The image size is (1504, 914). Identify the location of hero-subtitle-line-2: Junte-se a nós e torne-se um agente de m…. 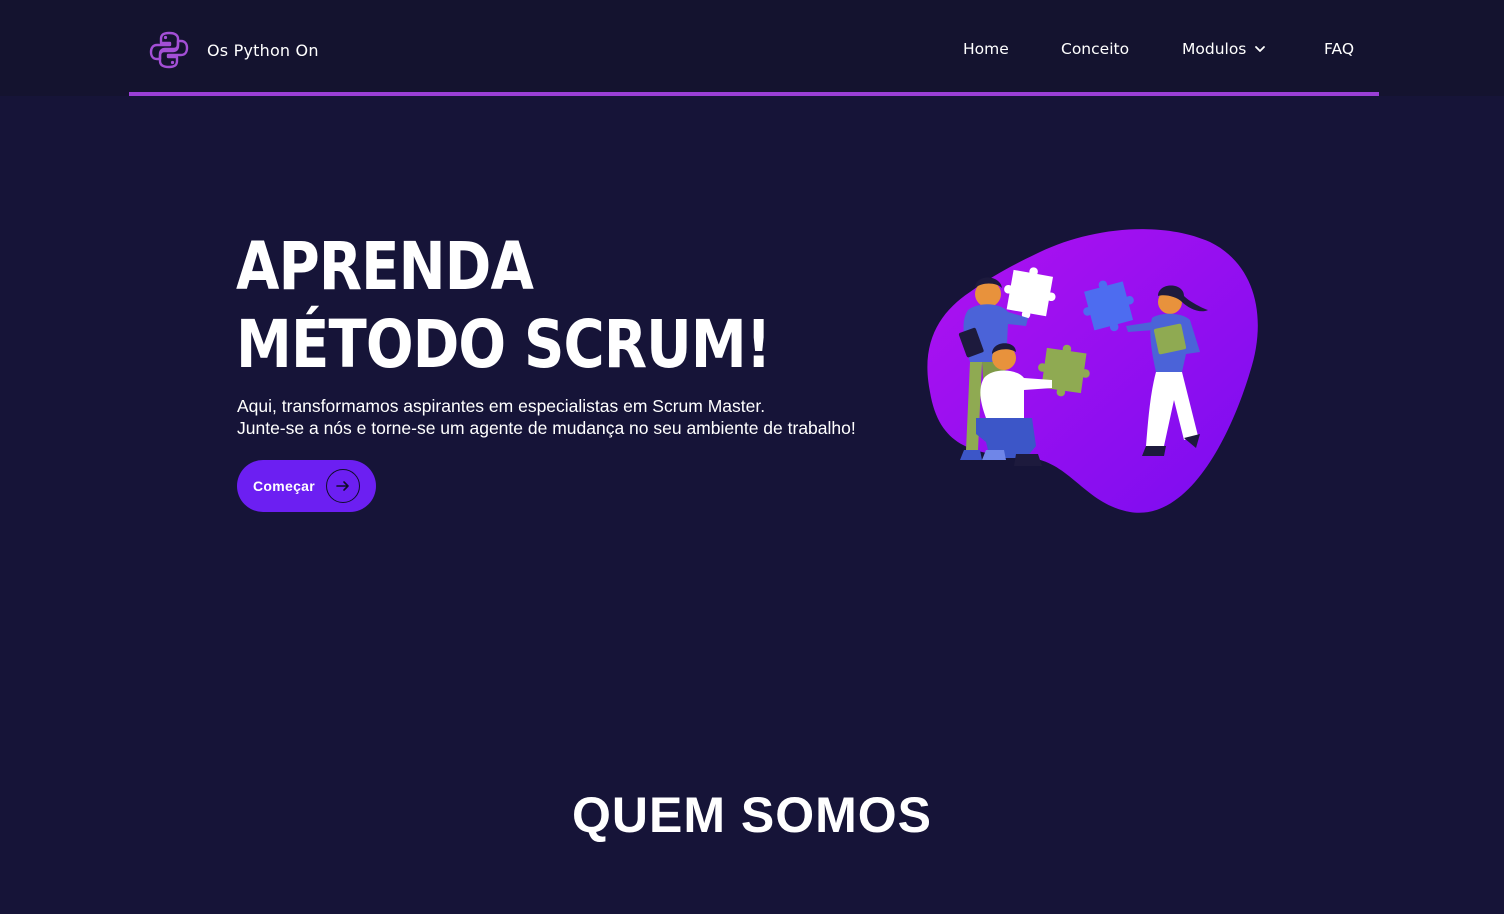
(546, 428).